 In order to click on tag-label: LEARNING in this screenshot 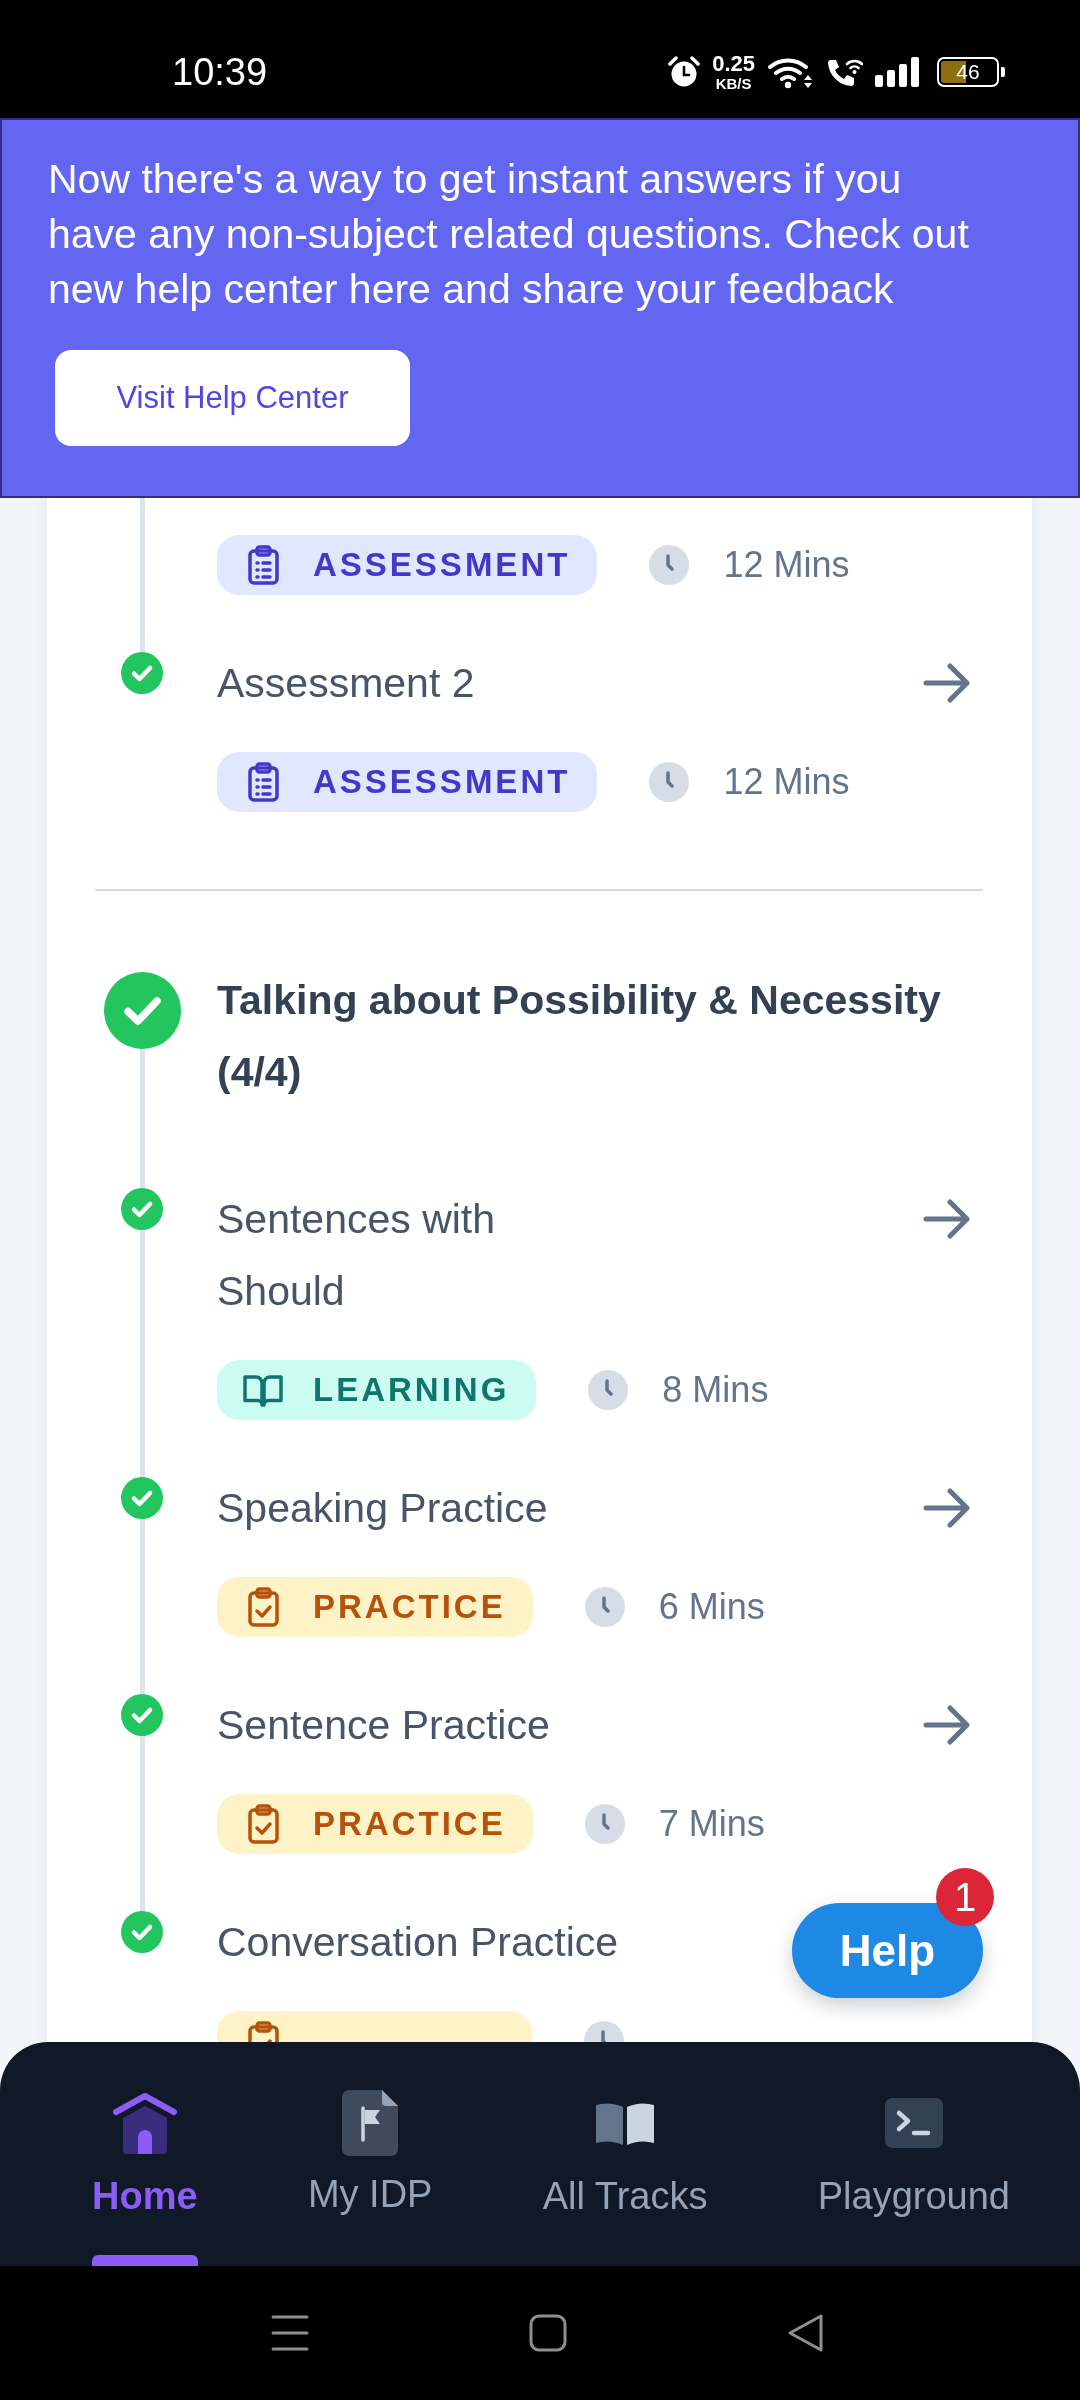, I will do `click(411, 1390)`.